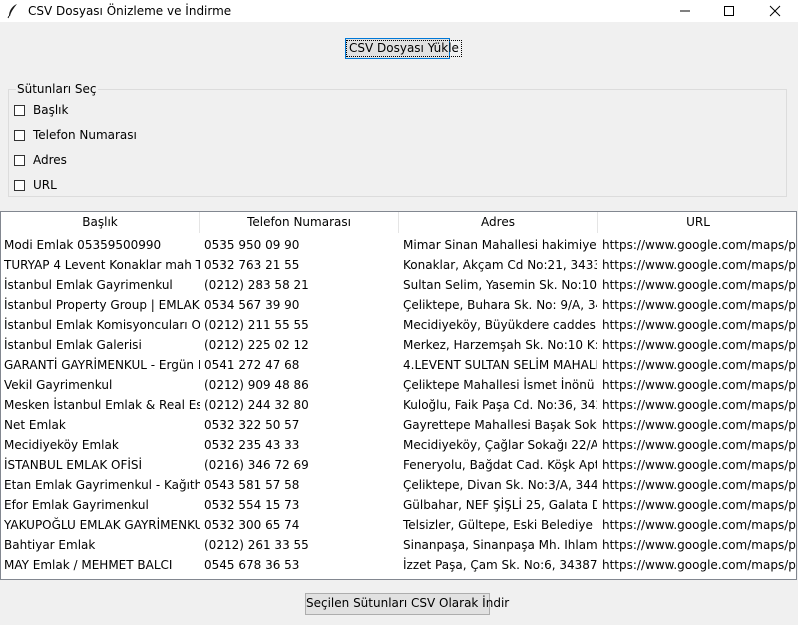 The width and height of the screenshot is (798, 625). What do you see at coordinates (500, 365) in the screenshot?
I see `cell-adres: 4.LEVENT SULTAN SELİM MAHALLES` at bounding box center [500, 365].